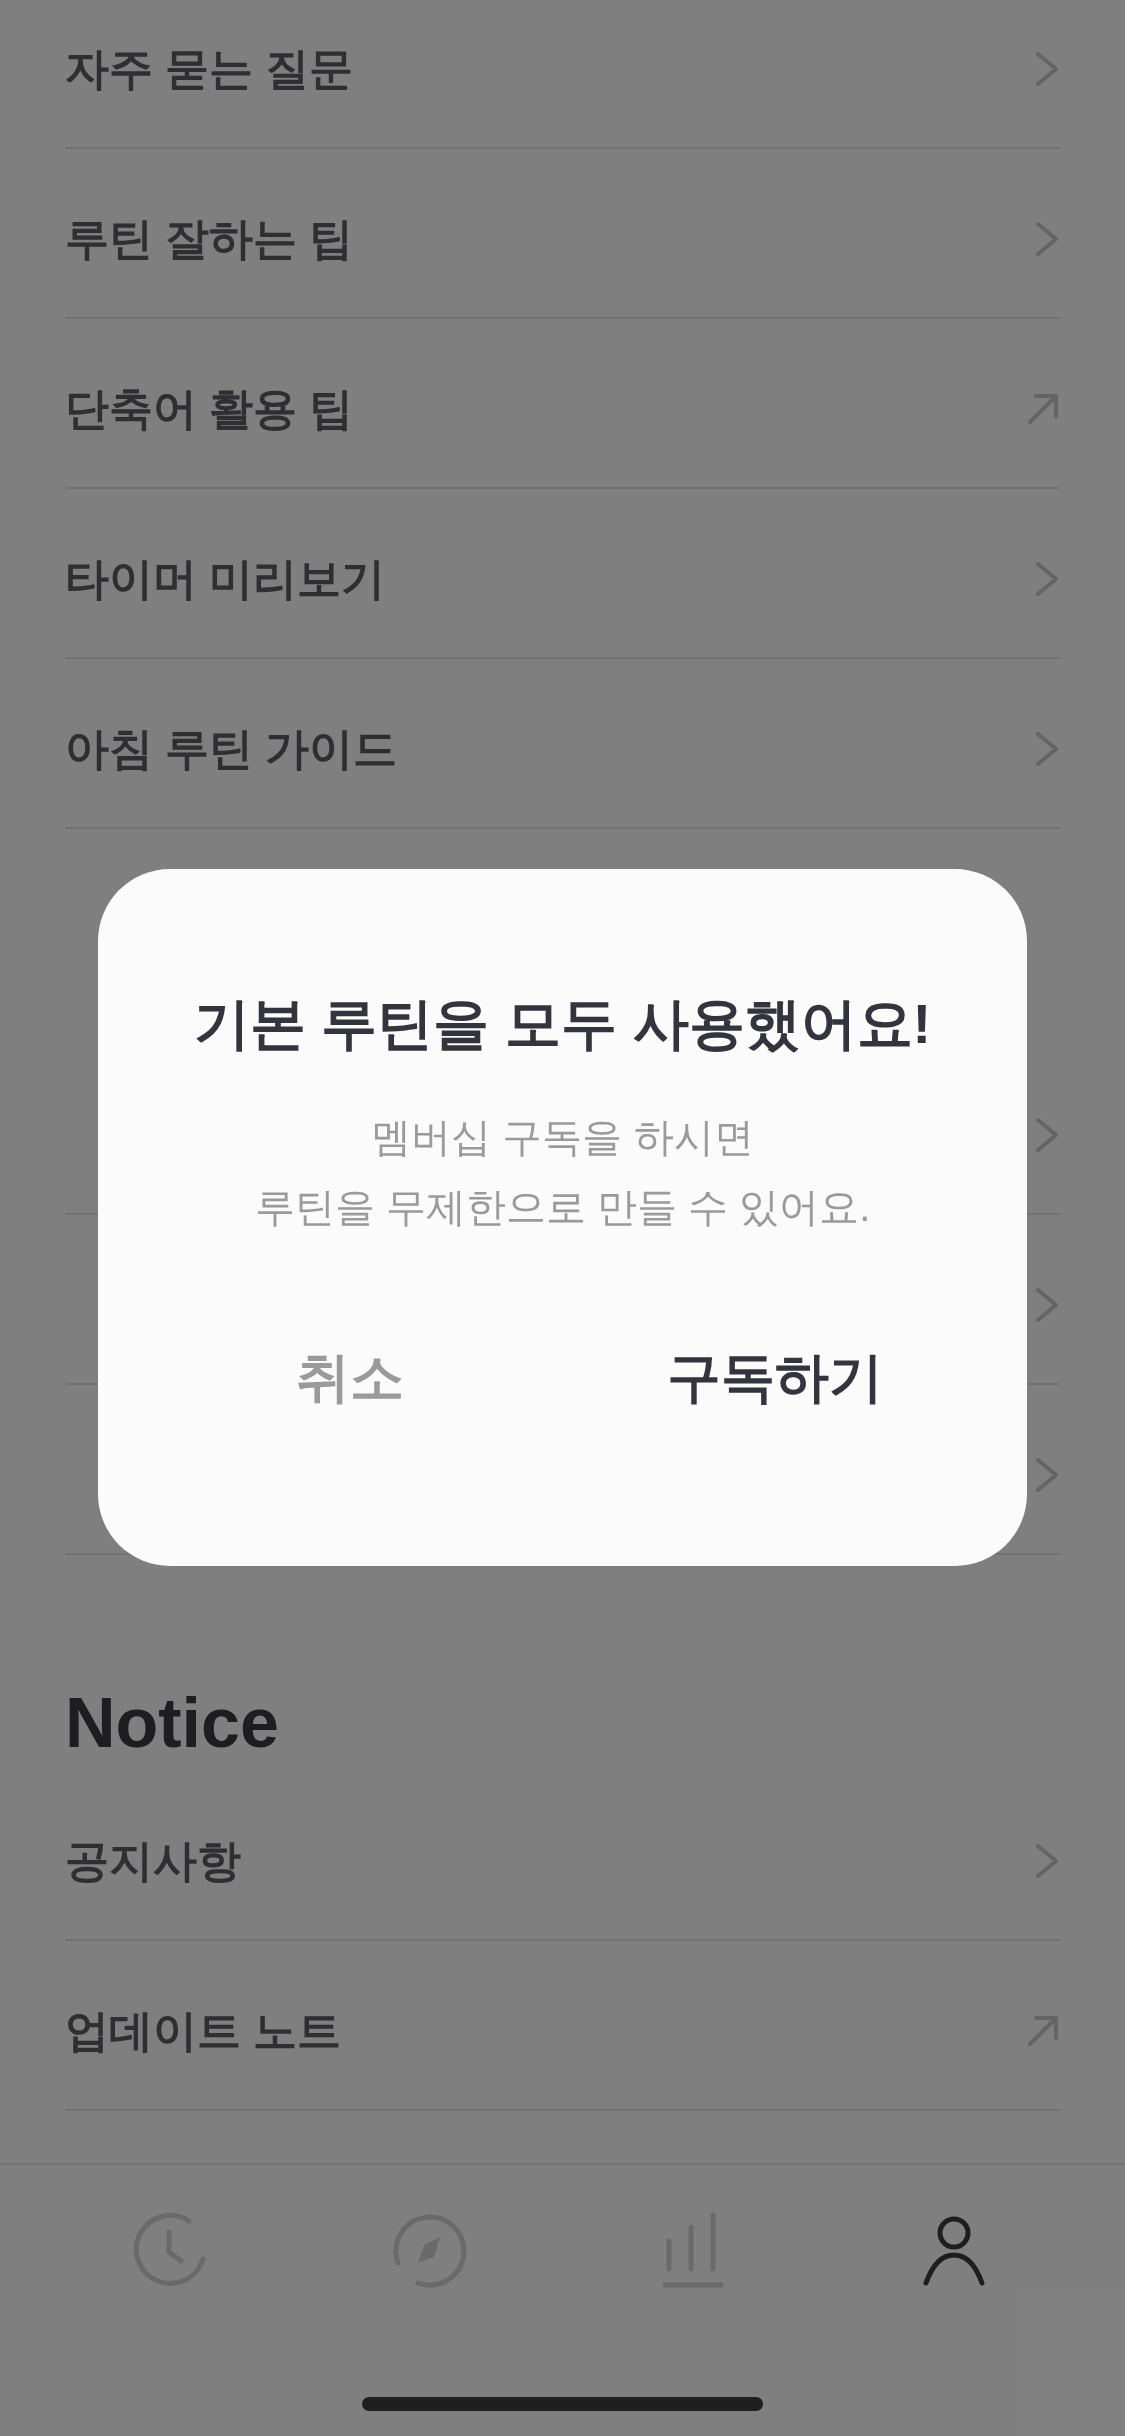  What do you see at coordinates (562, 1207) in the screenshot?
I see `dialog-message: 루틴을 무제한으로 만들 수 있어요.` at bounding box center [562, 1207].